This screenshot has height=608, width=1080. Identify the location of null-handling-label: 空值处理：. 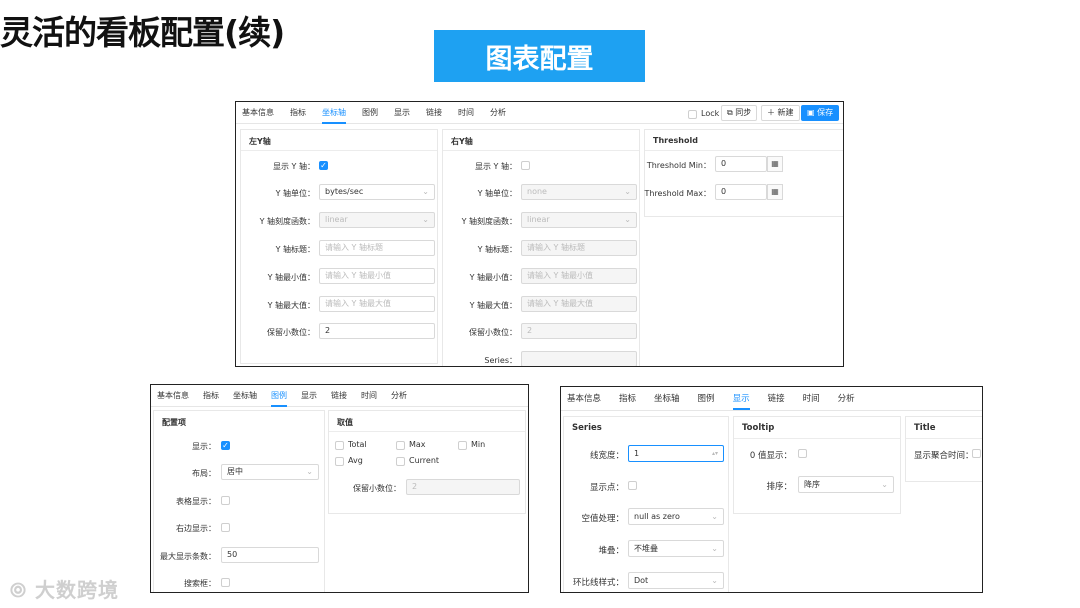
(602, 519).